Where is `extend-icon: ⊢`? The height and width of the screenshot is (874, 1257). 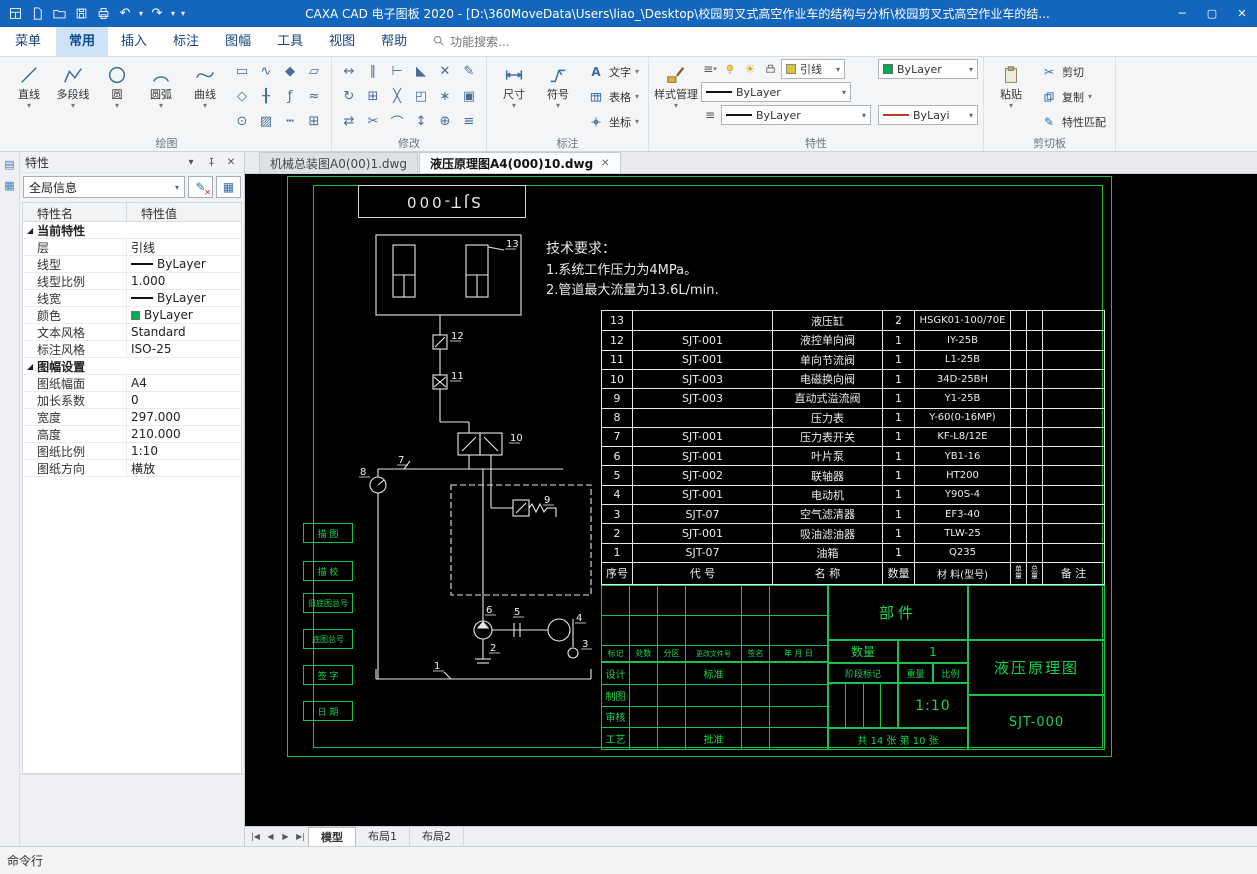 extend-icon: ⊢ is located at coordinates (397, 71).